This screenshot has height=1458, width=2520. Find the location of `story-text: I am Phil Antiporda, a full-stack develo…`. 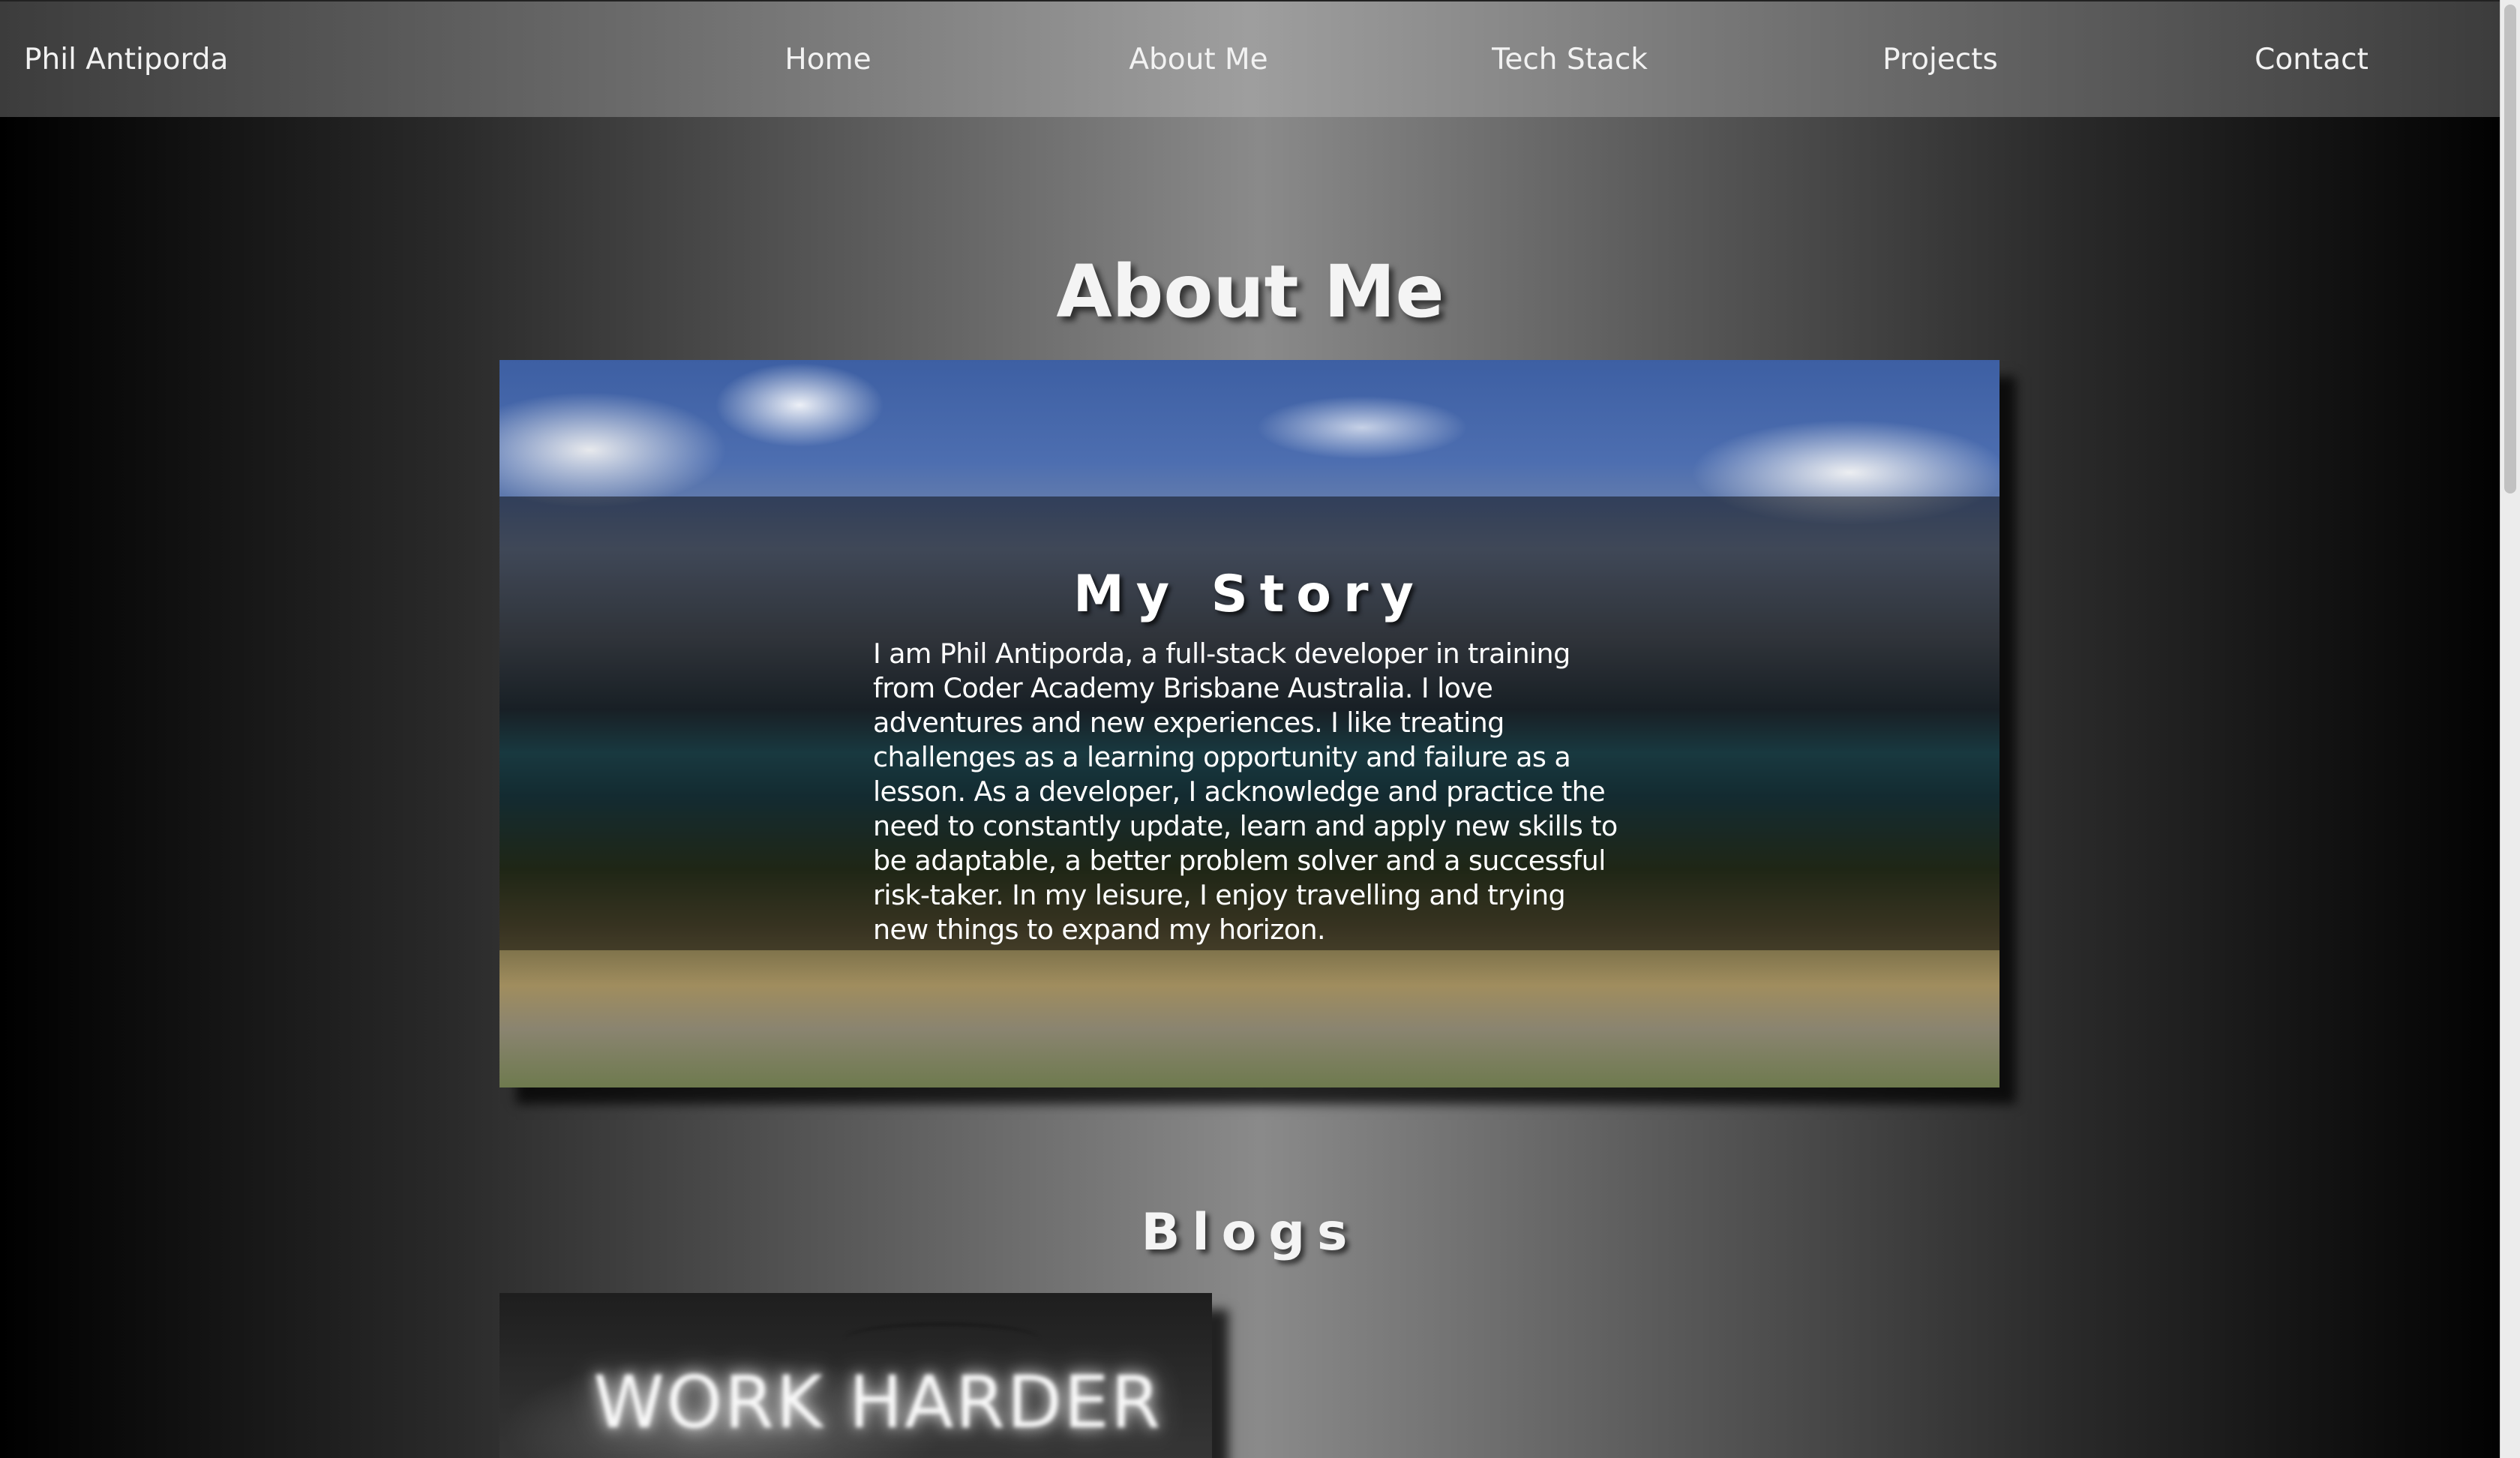

story-text: I am Phil Antiporda, a full-stack develo… is located at coordinates (1245, 791).